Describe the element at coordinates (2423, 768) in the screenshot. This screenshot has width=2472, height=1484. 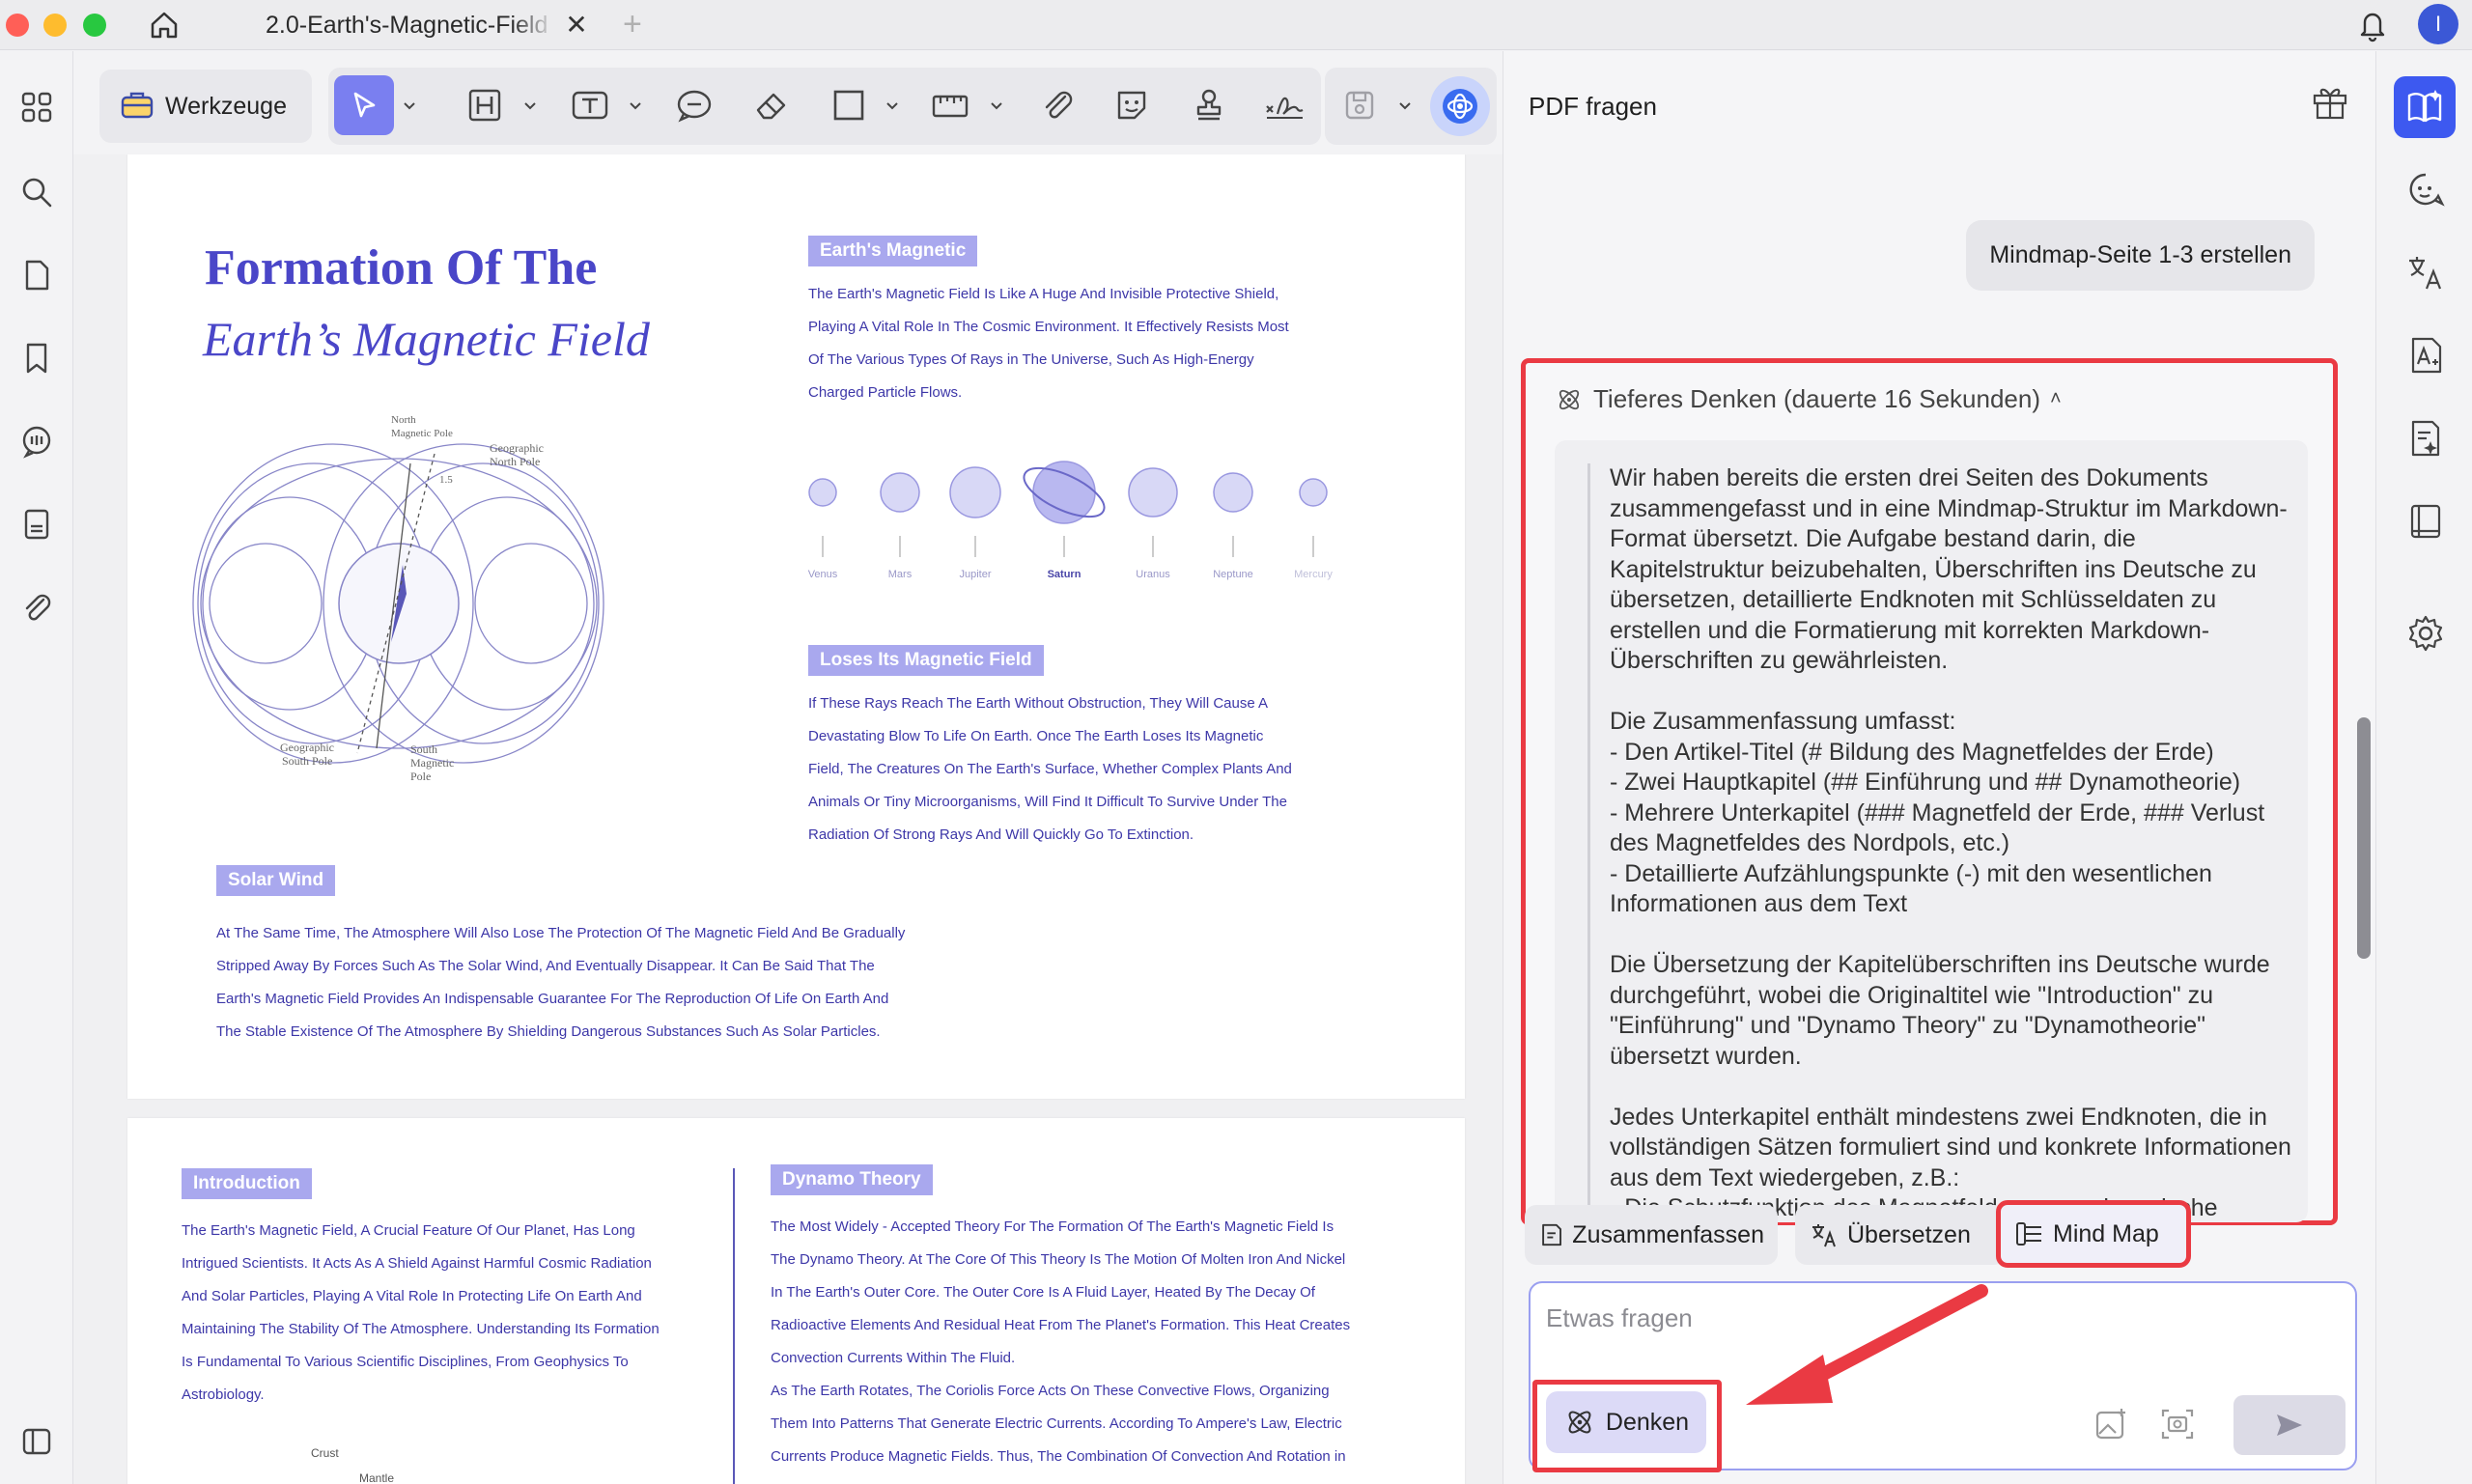
I see `right-sidebar` at that location.